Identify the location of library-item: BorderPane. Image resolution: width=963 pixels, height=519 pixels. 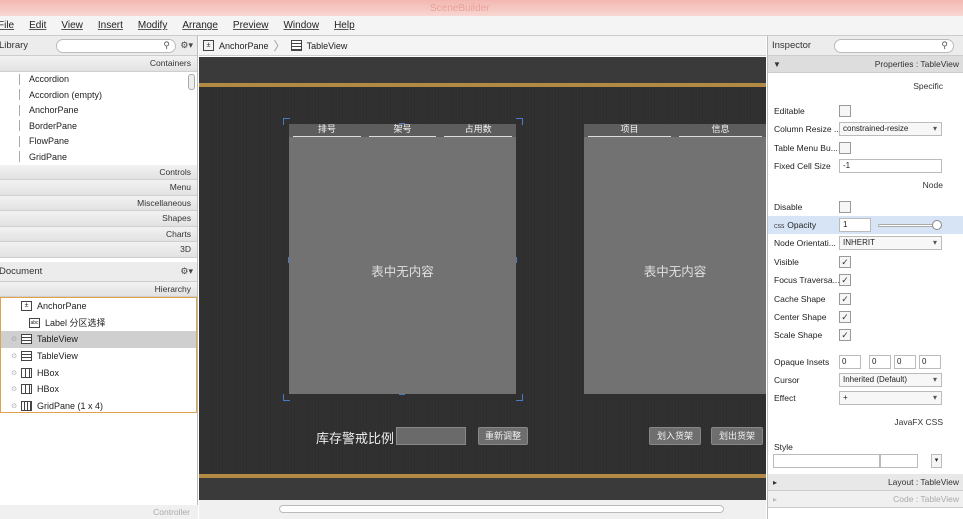
(102, 126).